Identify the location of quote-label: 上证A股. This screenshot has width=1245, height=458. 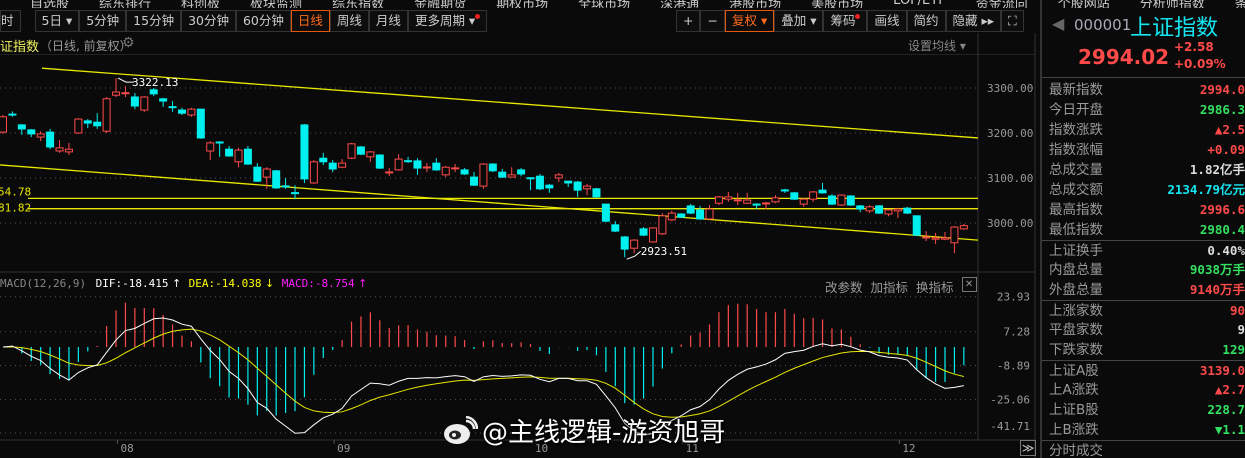
(1074, 371).